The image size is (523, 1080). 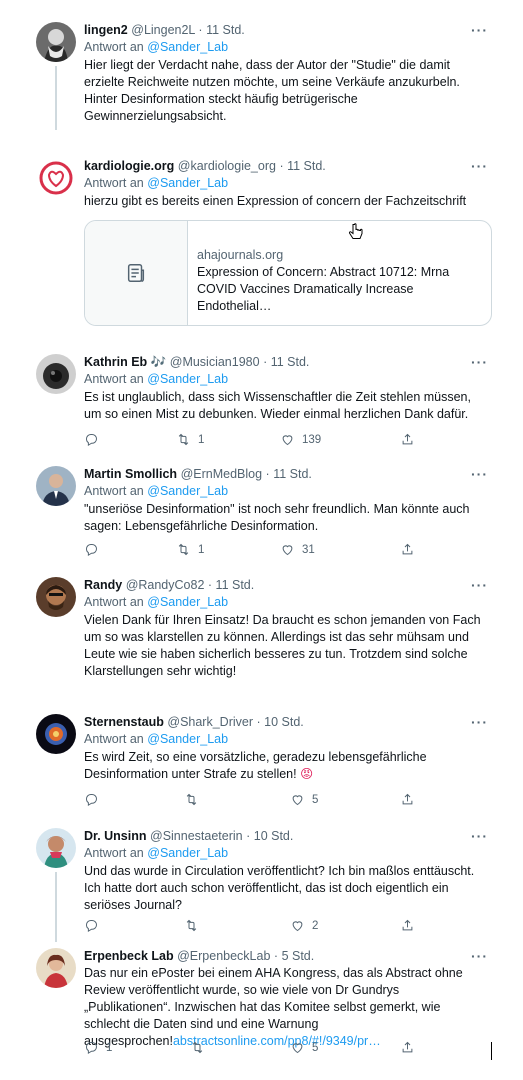 What do you see at coordinates (124, 722) in the screenshot?
I see `display-name: Sternenstaub` at bounding box center [124, 722].